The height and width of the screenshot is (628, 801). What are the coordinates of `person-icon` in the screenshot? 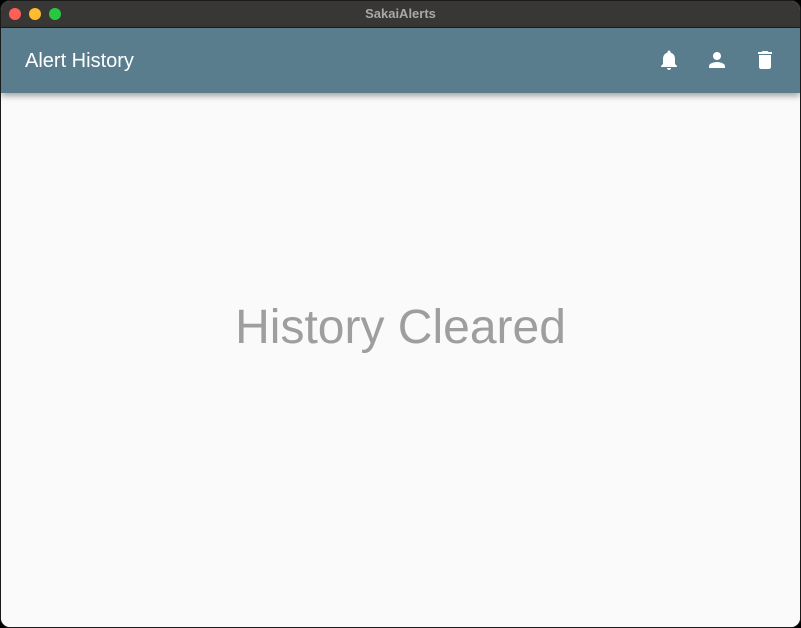 It's located at (717, 60).